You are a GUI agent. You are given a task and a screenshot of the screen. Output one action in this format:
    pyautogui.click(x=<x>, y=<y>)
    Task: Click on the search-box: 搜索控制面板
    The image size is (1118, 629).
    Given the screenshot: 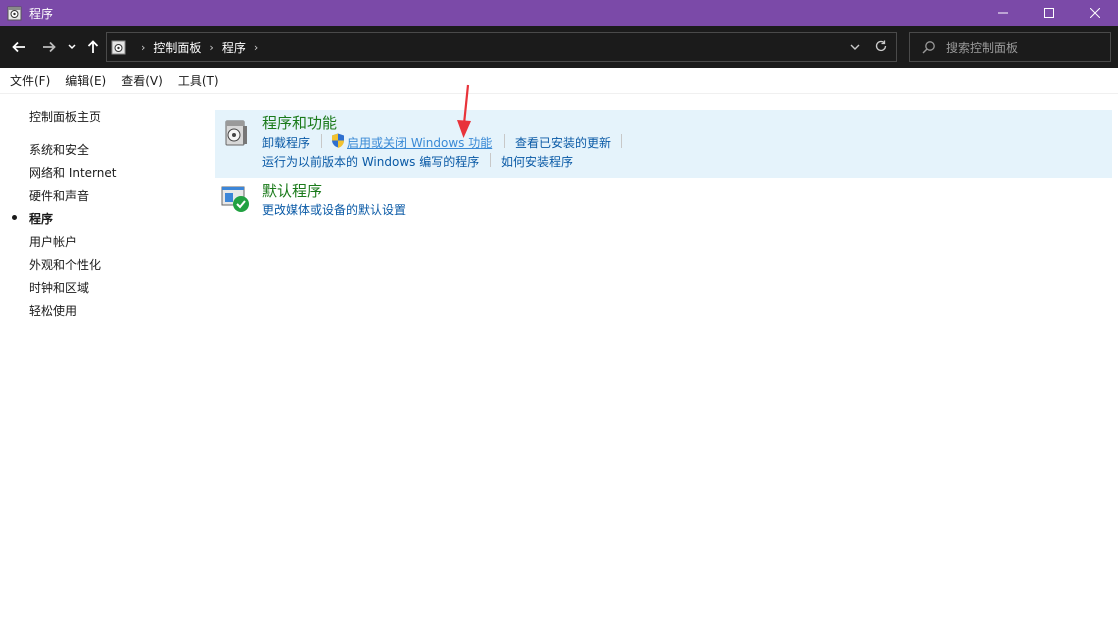 What is the action you would take?
    pyautogui.click(x=1010, y=47)
    